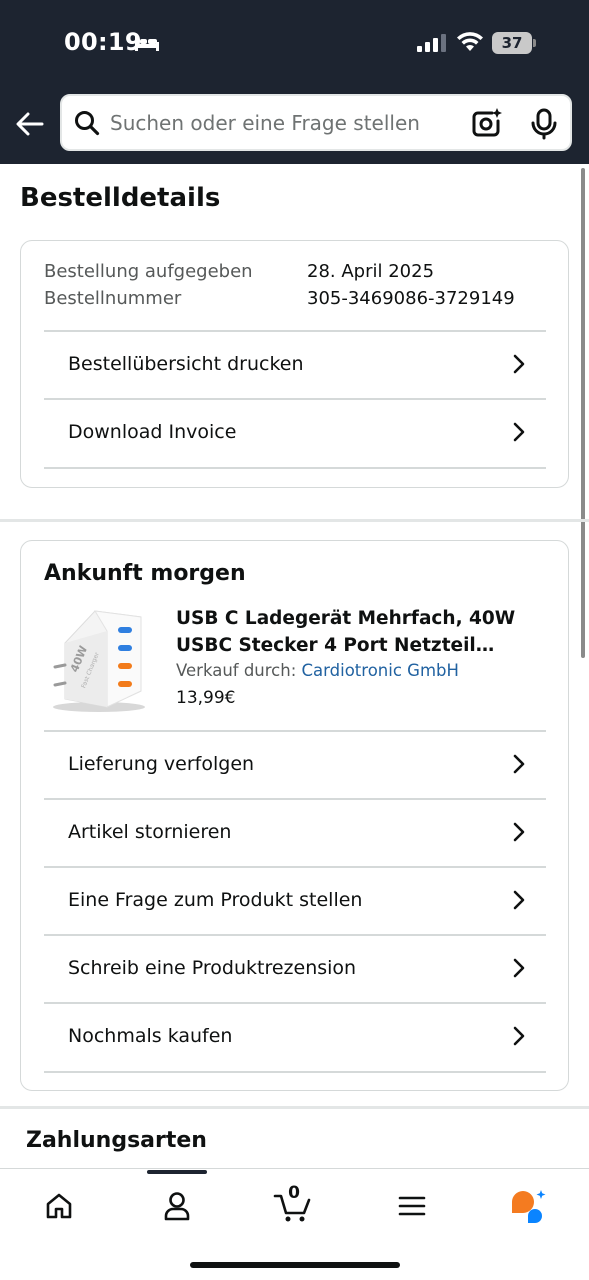  I want to click on seller-line: Verkauf durch: Cardiotronic GmbH, so click(317, 670).